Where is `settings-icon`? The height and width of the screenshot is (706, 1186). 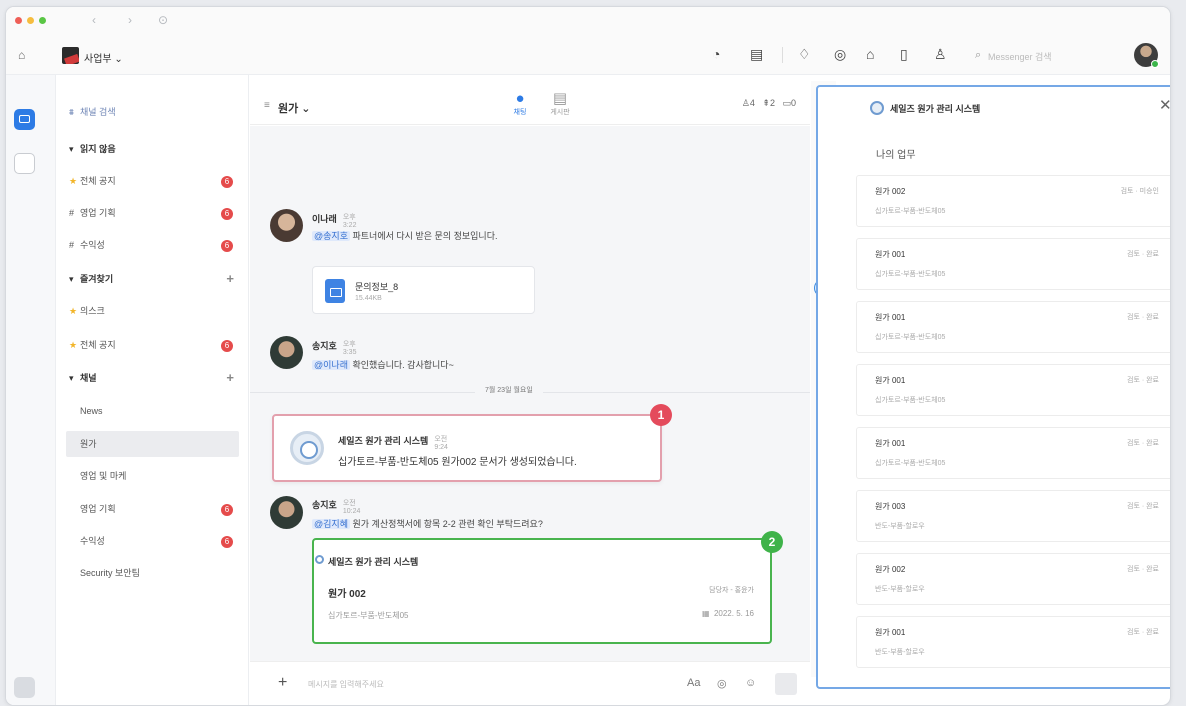
settings-icon is located at coordinates (24, 687).